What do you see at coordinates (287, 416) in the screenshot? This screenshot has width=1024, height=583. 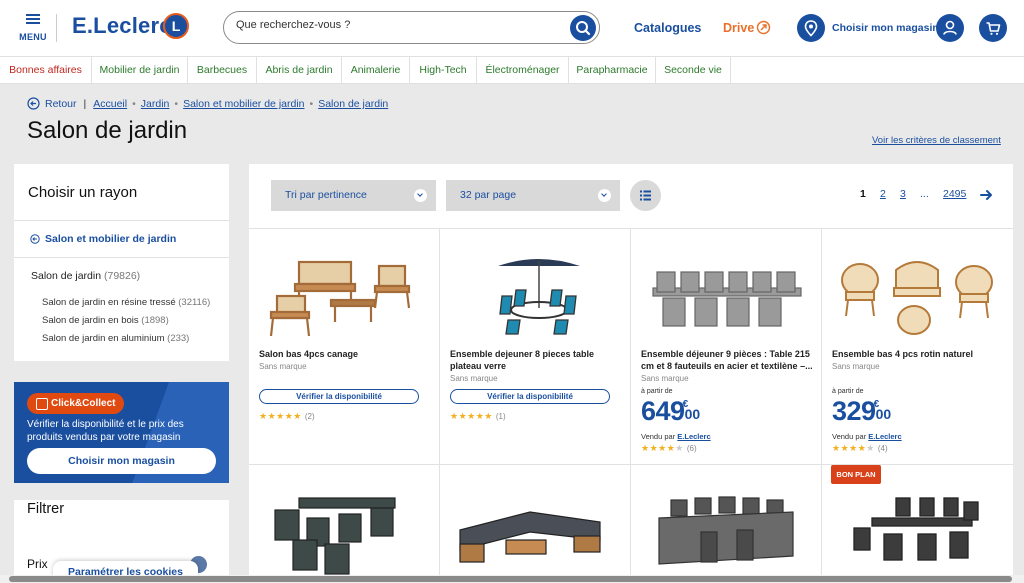 I see `rating-stars: ★★★★★ (2)` at bounding box center [287, 416].